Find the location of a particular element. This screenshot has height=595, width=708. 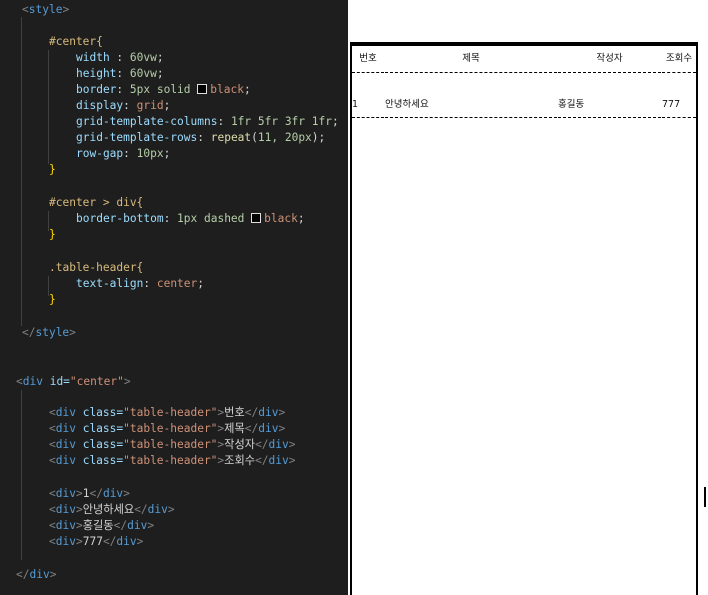

code-line-data-div: <div>안녕하세요</div> is located at coordinates (112, 509).